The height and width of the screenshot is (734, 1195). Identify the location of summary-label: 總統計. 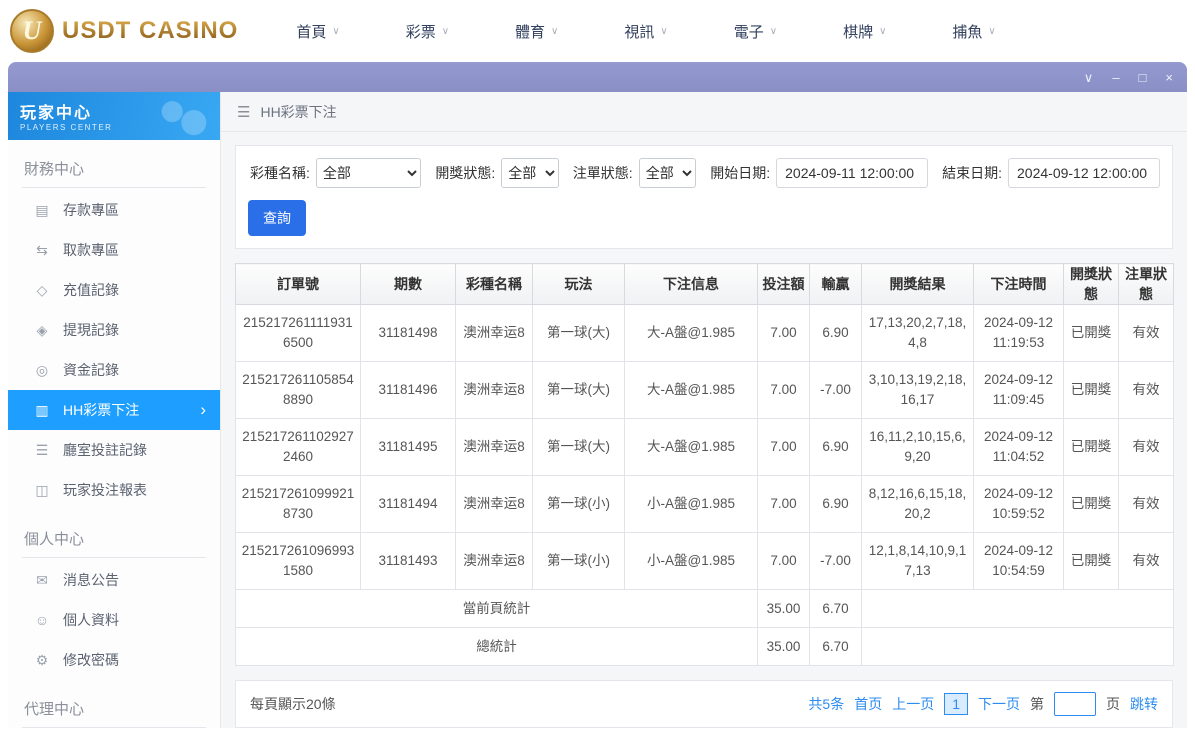
(496, 646).